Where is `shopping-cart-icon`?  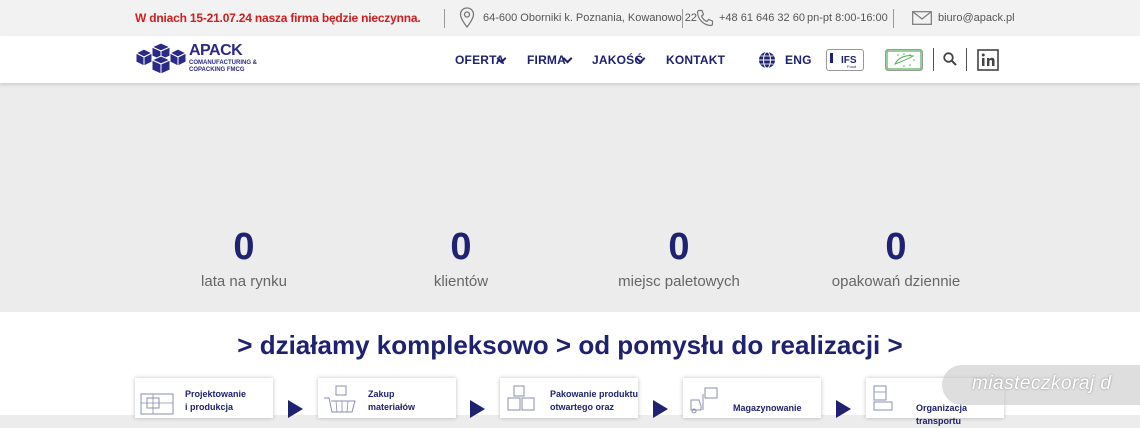
shopping-cart-icon is located at coordinates (340, 402).